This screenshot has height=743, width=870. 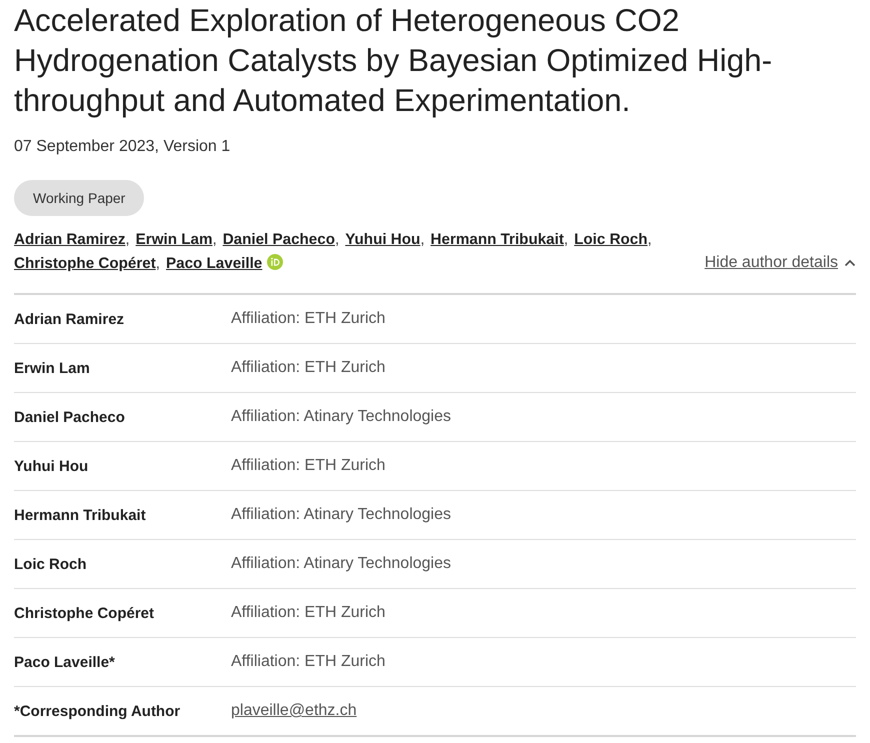 I want to click on author-name: Paco Laveille*, so click(x=65, y=662).